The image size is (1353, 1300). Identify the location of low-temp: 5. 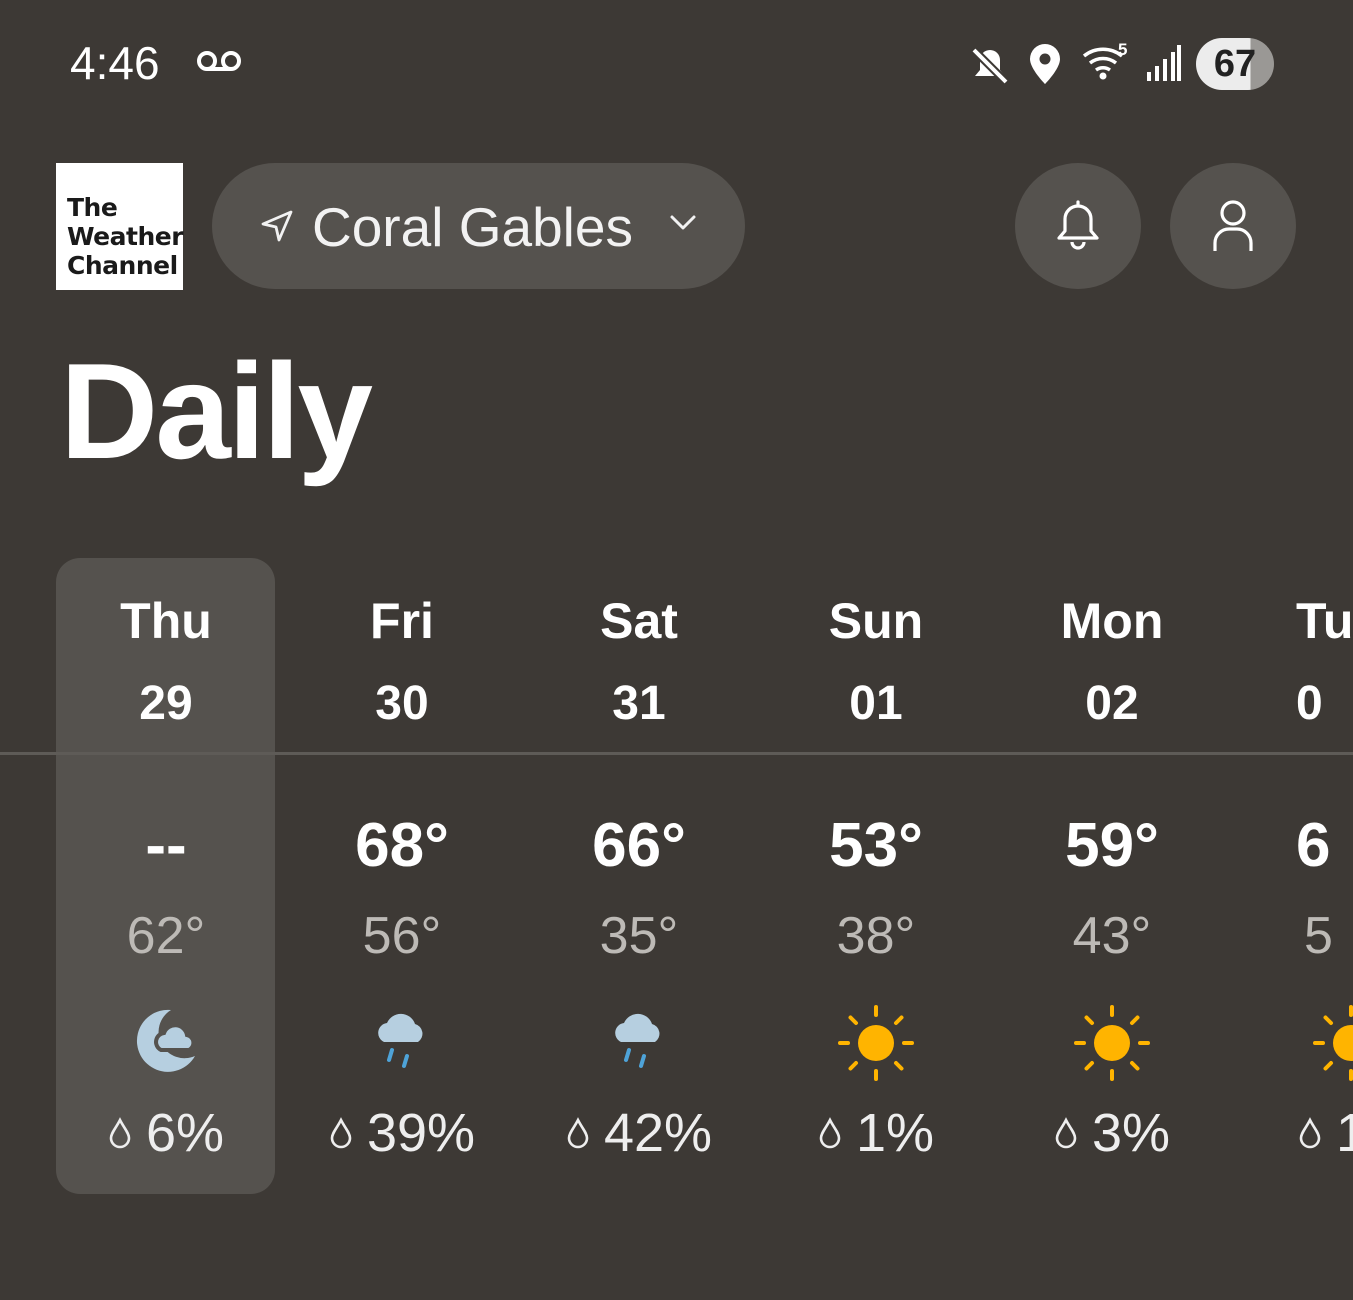
(1318, 936).